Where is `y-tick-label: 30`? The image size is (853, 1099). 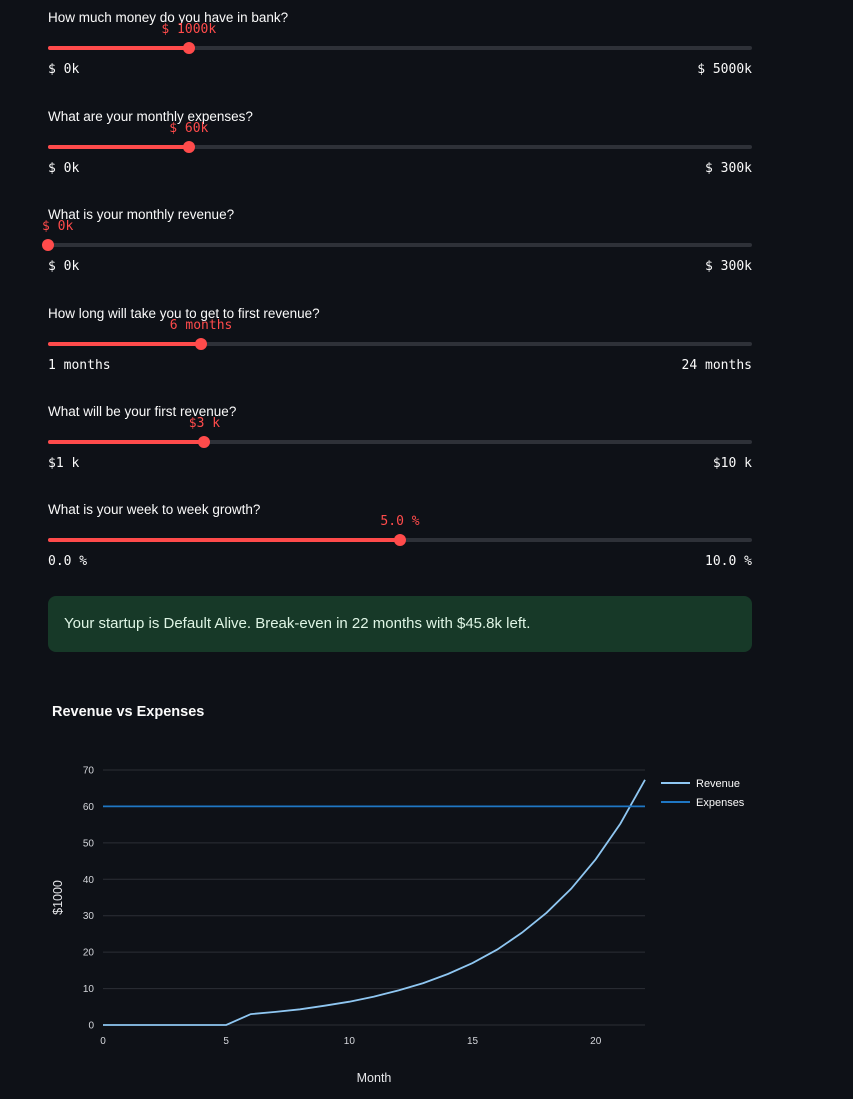
y-tick-label: 30 is located at coordinates (89, 916).